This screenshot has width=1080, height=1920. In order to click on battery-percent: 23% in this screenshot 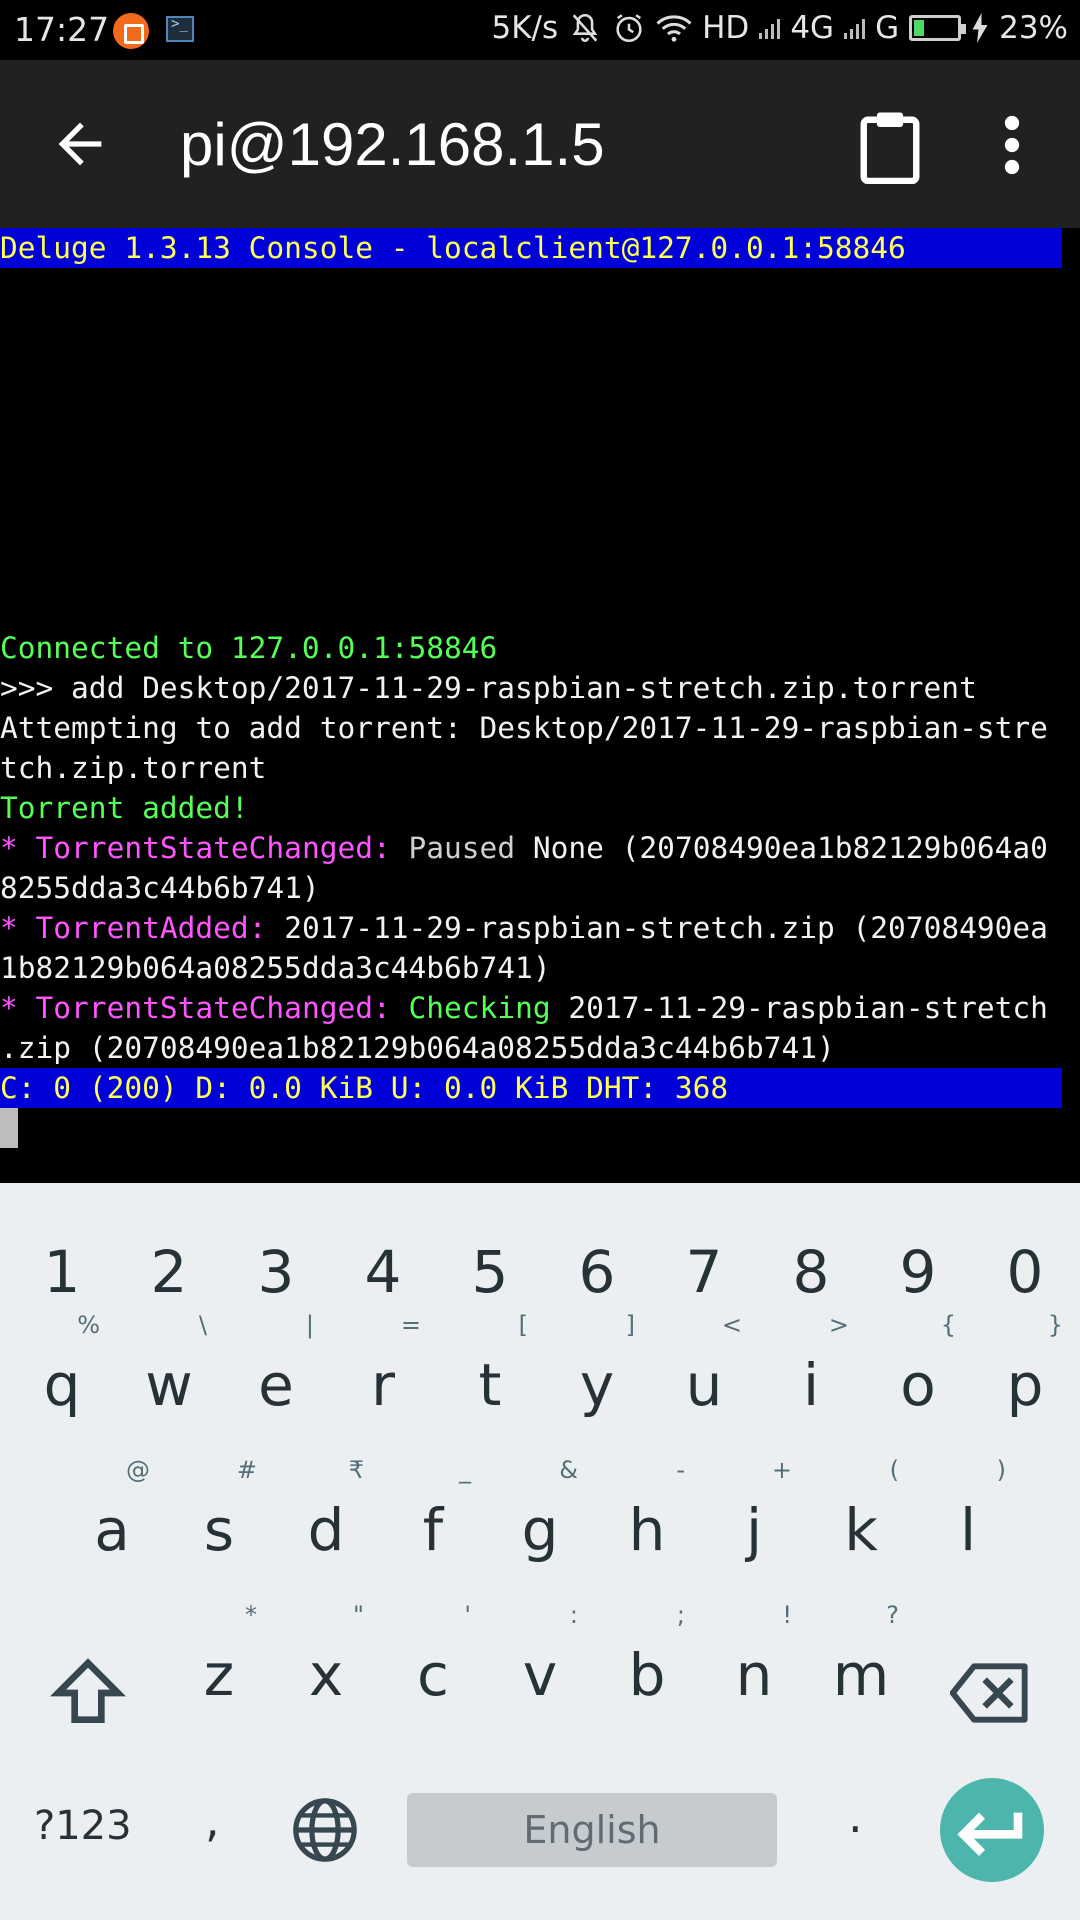, I will do `click(1033, 28)`.